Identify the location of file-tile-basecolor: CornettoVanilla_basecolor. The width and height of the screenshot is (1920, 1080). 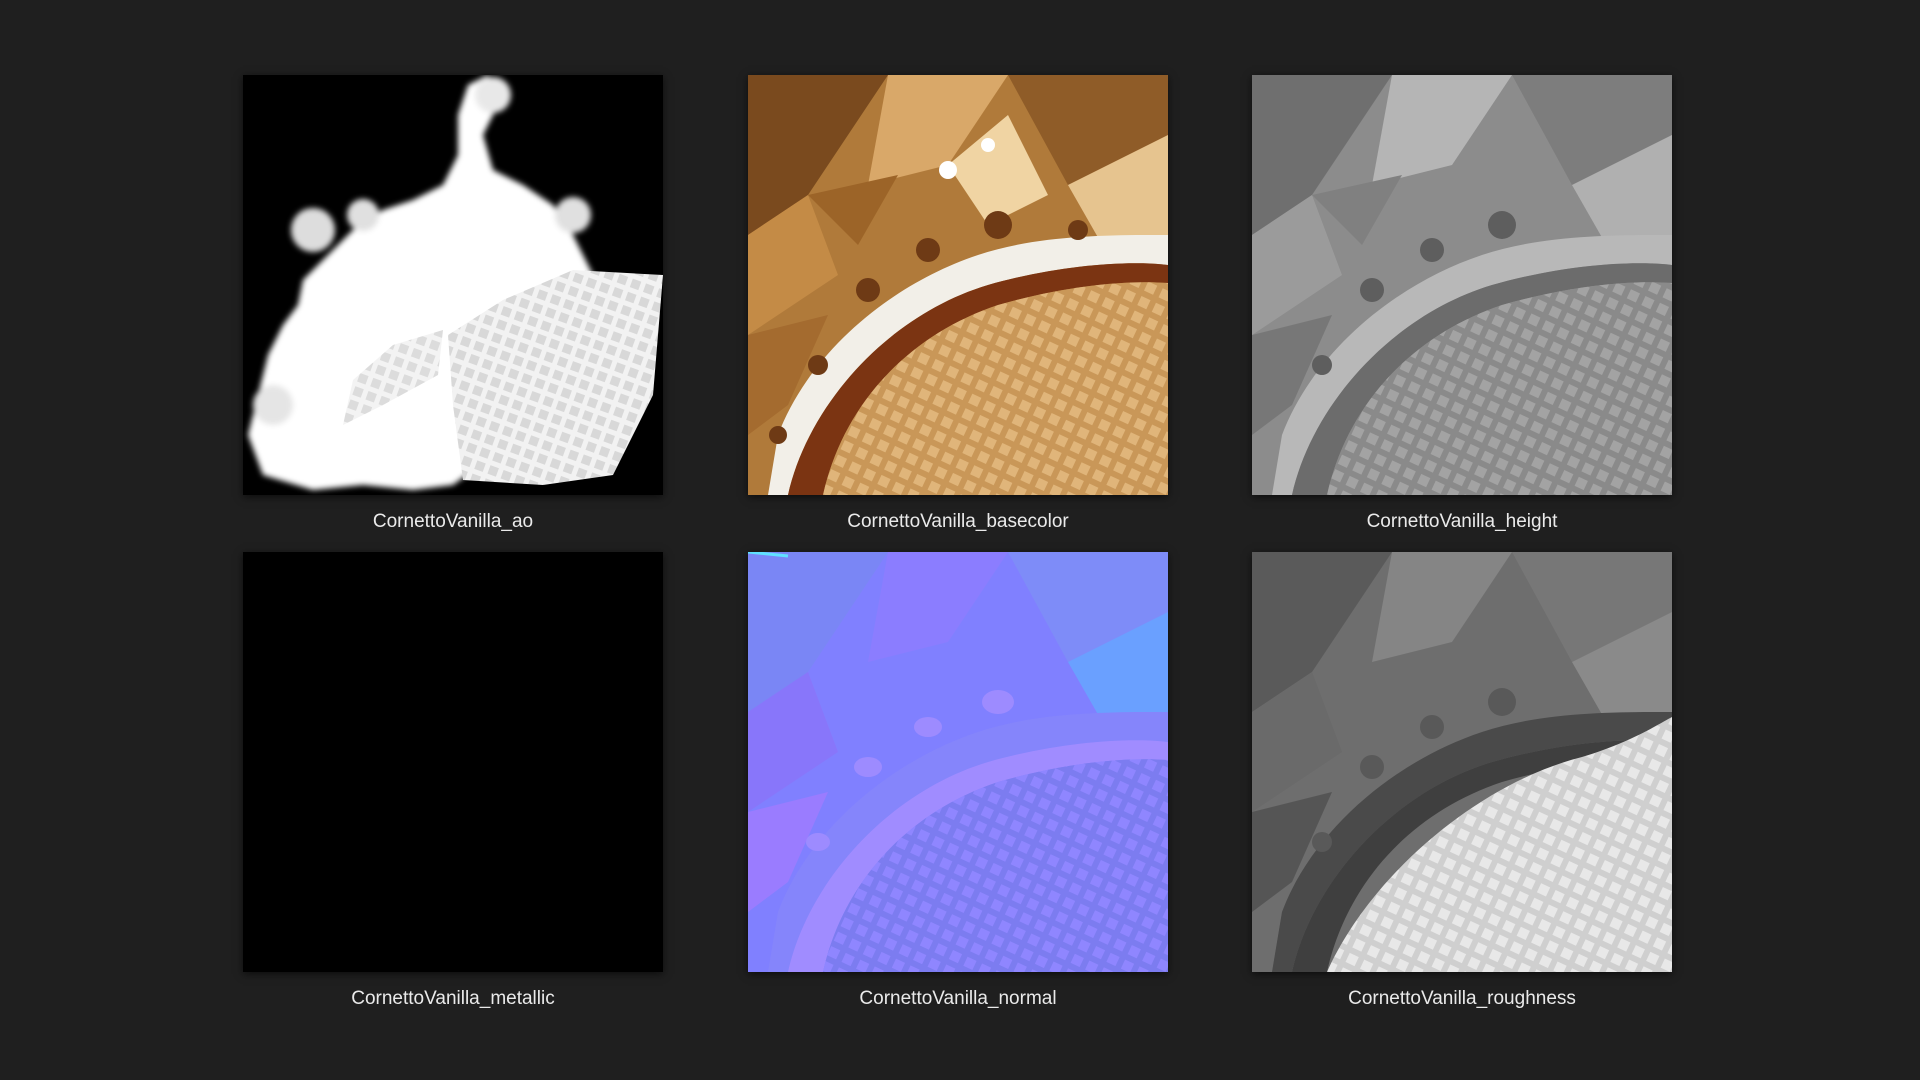
(958, 304).